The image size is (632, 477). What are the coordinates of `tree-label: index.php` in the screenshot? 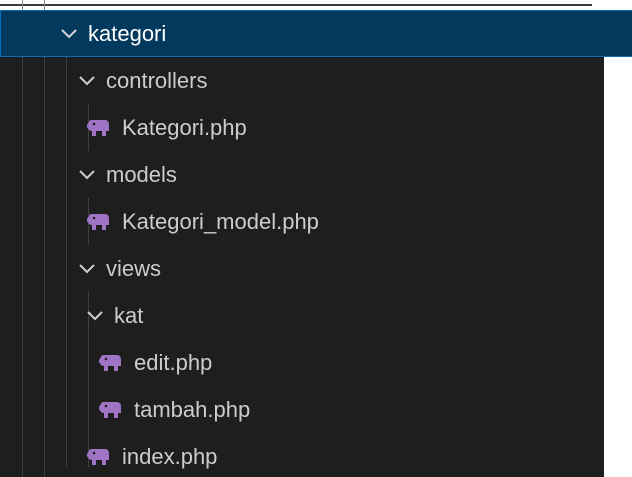 It's located at (170, 456).